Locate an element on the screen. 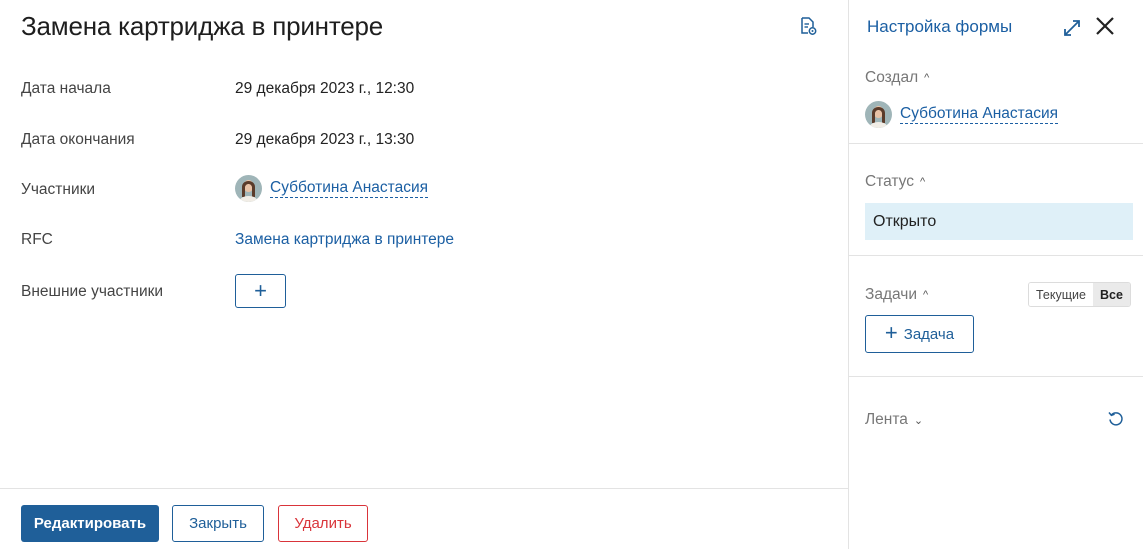 The image size is (1143, 549). tasks-filter-toggle: Текущие Все is located at coordinates (1079, 294).